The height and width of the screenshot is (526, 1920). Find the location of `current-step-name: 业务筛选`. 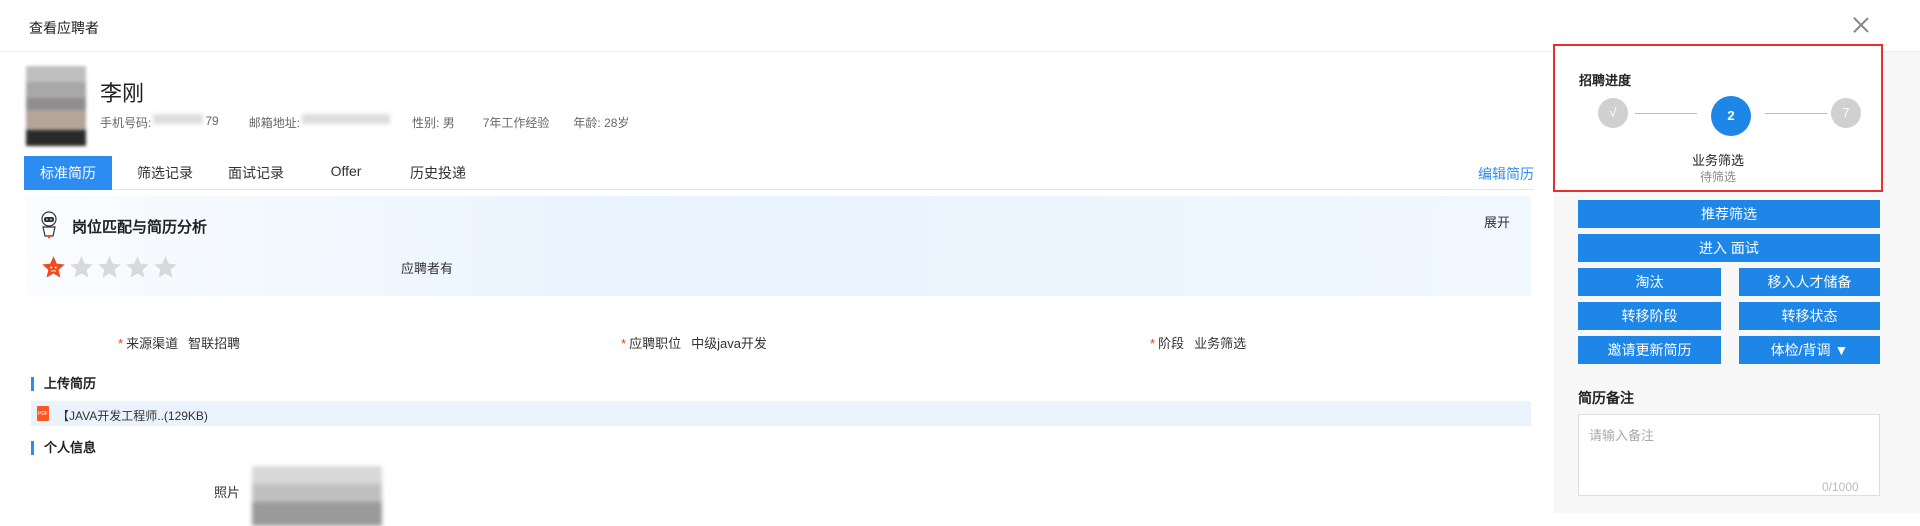

current-step-name: 业务筛选 is located at coordinates (1717, 160).